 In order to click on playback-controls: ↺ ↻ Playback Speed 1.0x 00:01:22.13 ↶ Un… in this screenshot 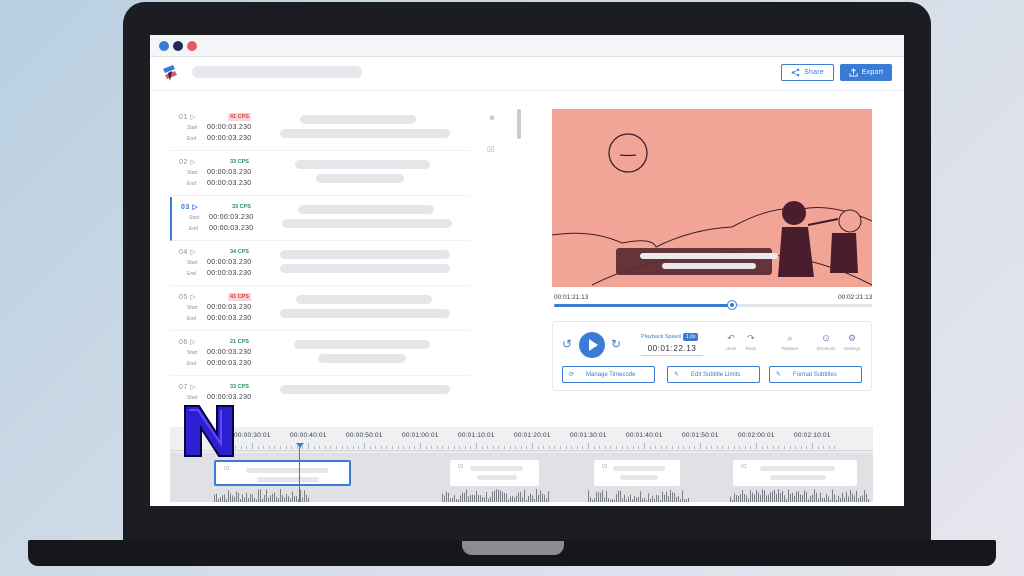, I will do `click(712, 356)`.